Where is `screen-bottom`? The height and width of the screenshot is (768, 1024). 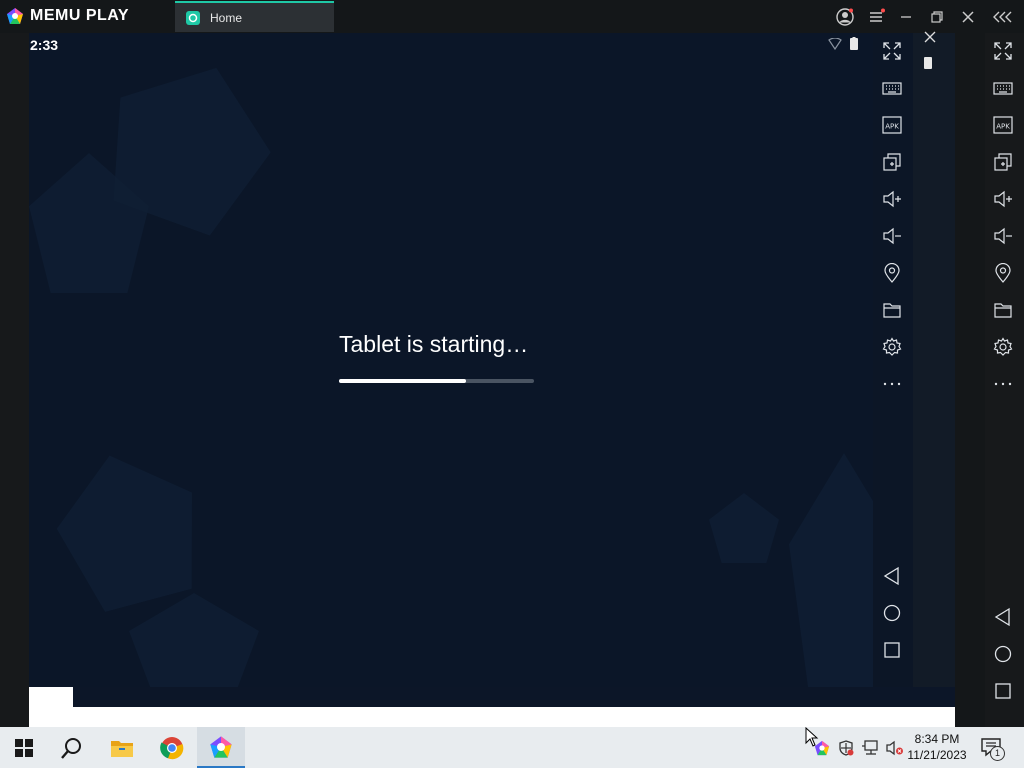 screen-bottom is located at coordinates (492, 697).